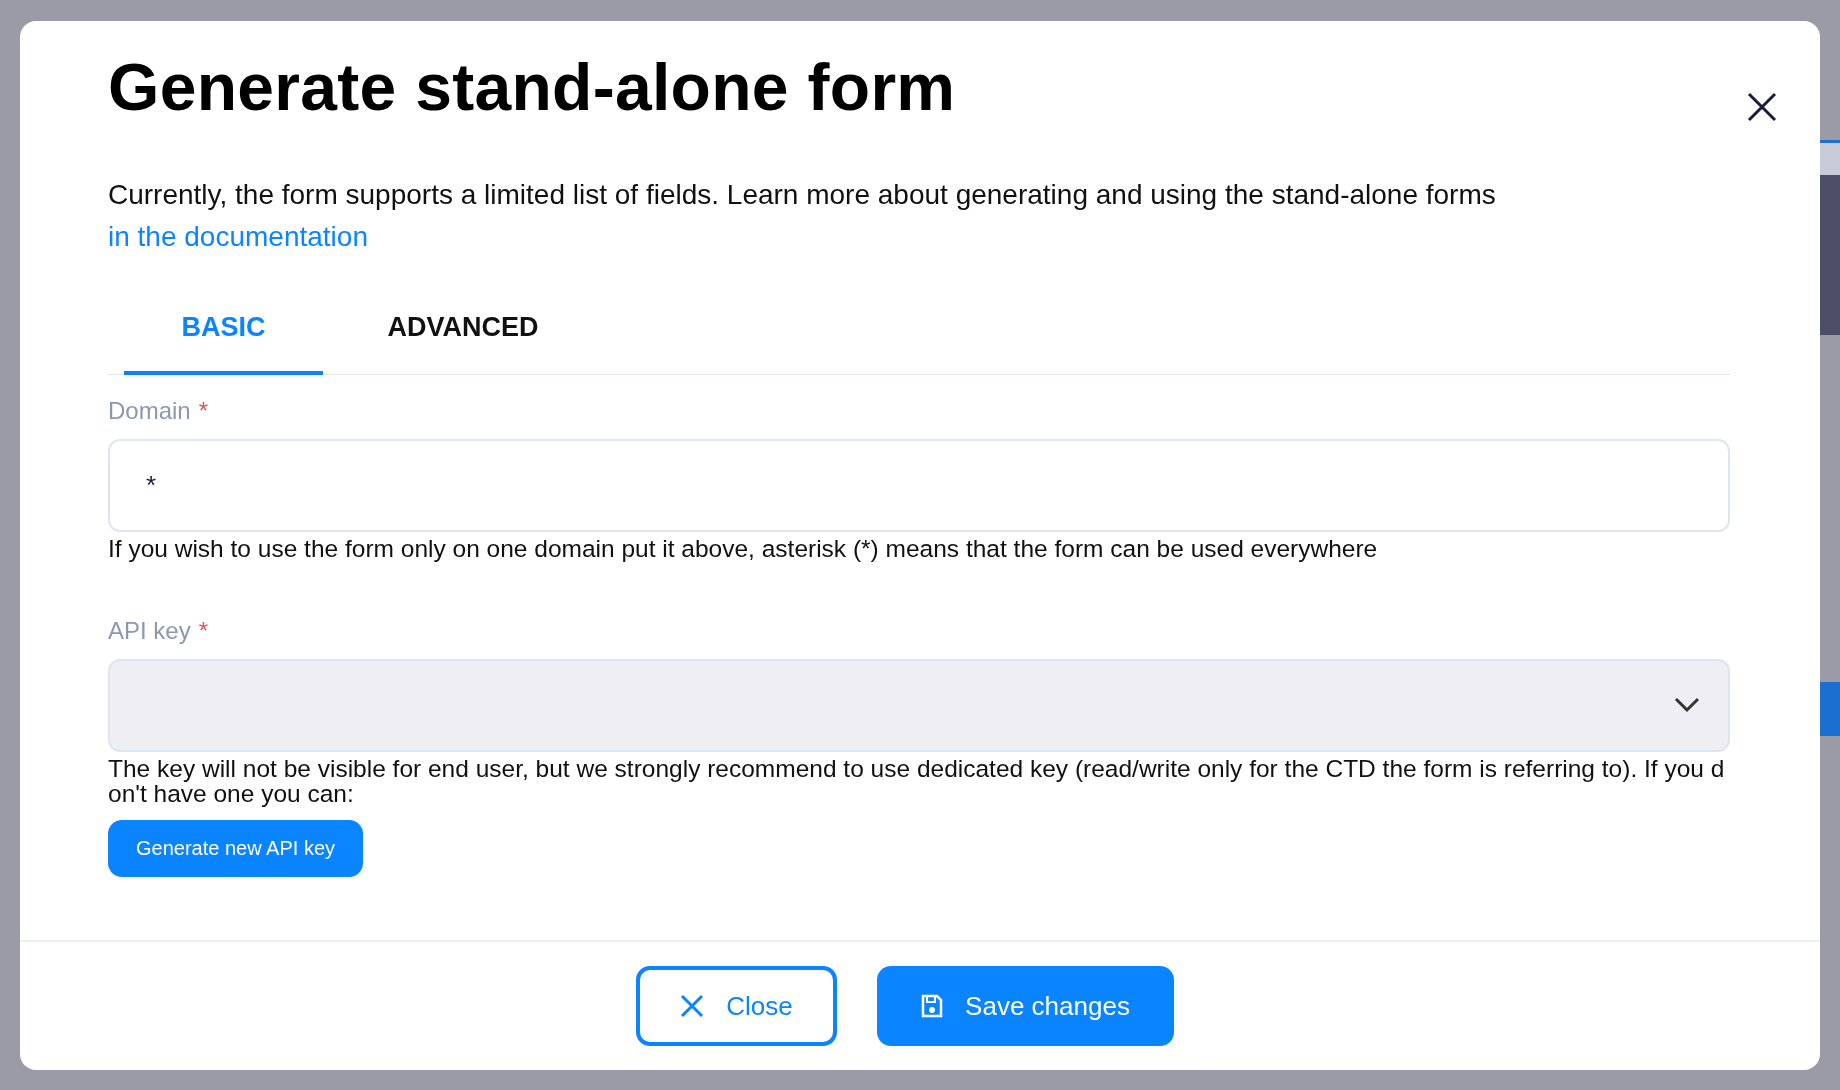  Describe the element at coordinates (223, 333) in the screenshot. I see `tab: BASIC` at that location.